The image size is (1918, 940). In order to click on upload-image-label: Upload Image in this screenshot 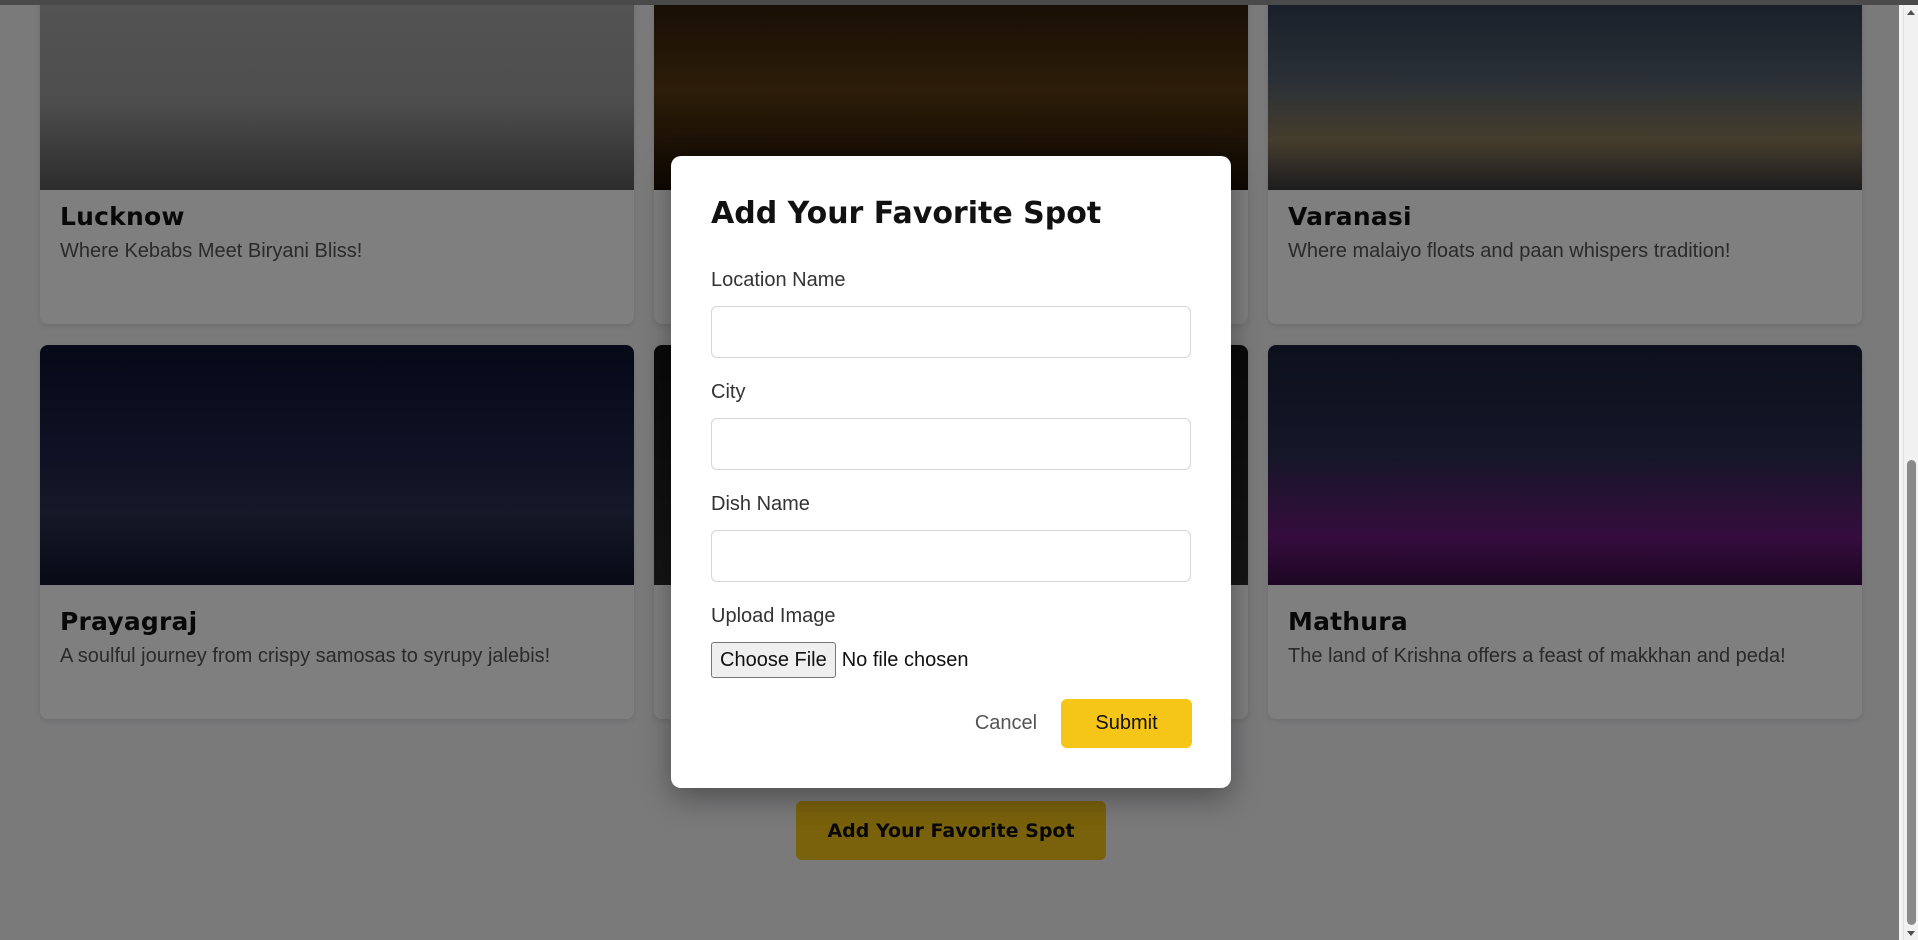, I will do `click(773, 616)`.